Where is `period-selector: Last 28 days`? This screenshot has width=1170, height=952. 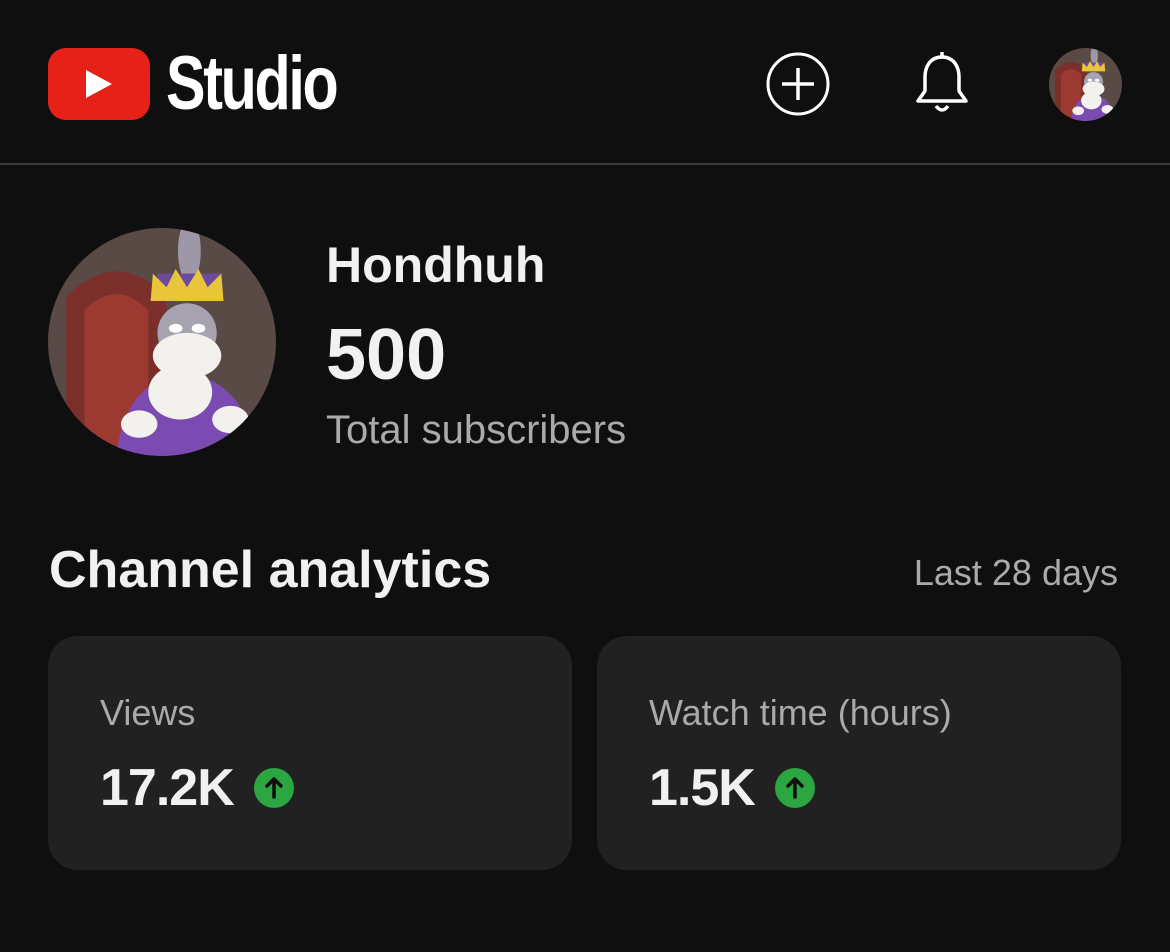
period-selector: Last 28 days is located at coordinates (1016, 573).